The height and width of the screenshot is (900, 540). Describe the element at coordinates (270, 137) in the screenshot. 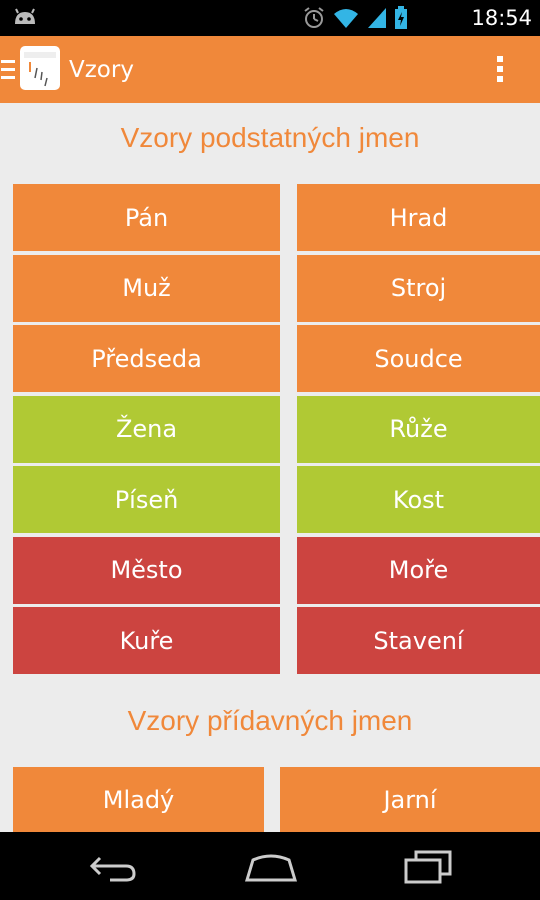

I see `nouns-heading: Vzory podstatných jmen` at that location.